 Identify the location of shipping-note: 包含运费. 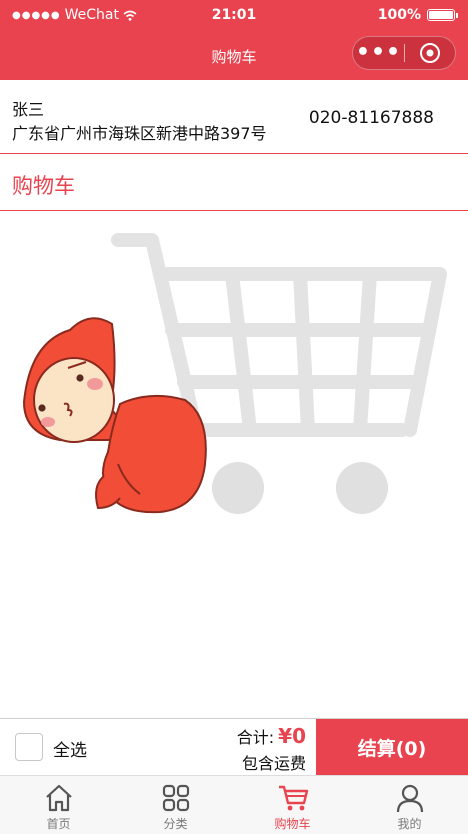
(273, 763).